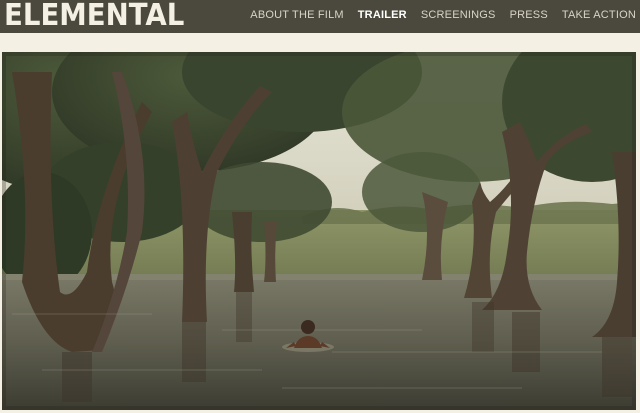 The width and height of the screenshot is (640, 413). What do you see at coordinates (458, 15) in the screenshot?
I see `nav-screenings: SCREENINGS` at bounding box center [458, 15].